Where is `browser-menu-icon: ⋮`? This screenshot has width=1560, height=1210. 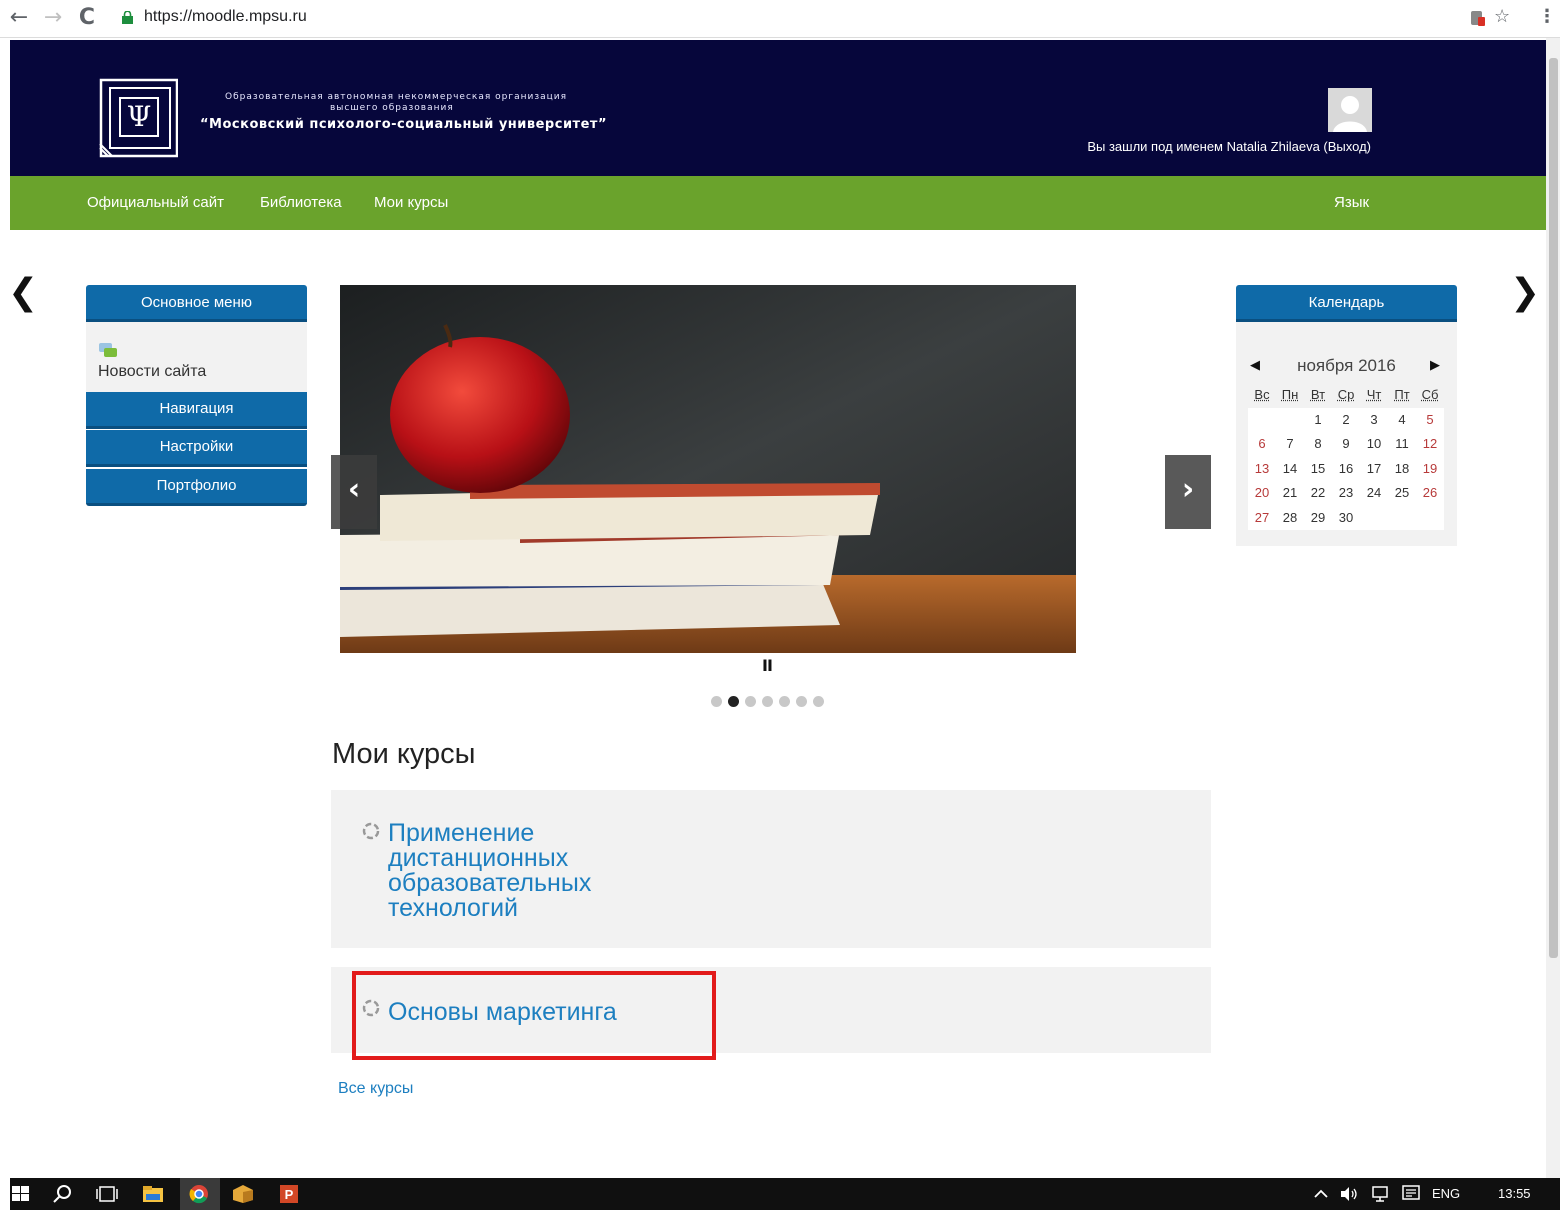
browser-menu-icon: ⋮ is located at coordinates (1547, 16).